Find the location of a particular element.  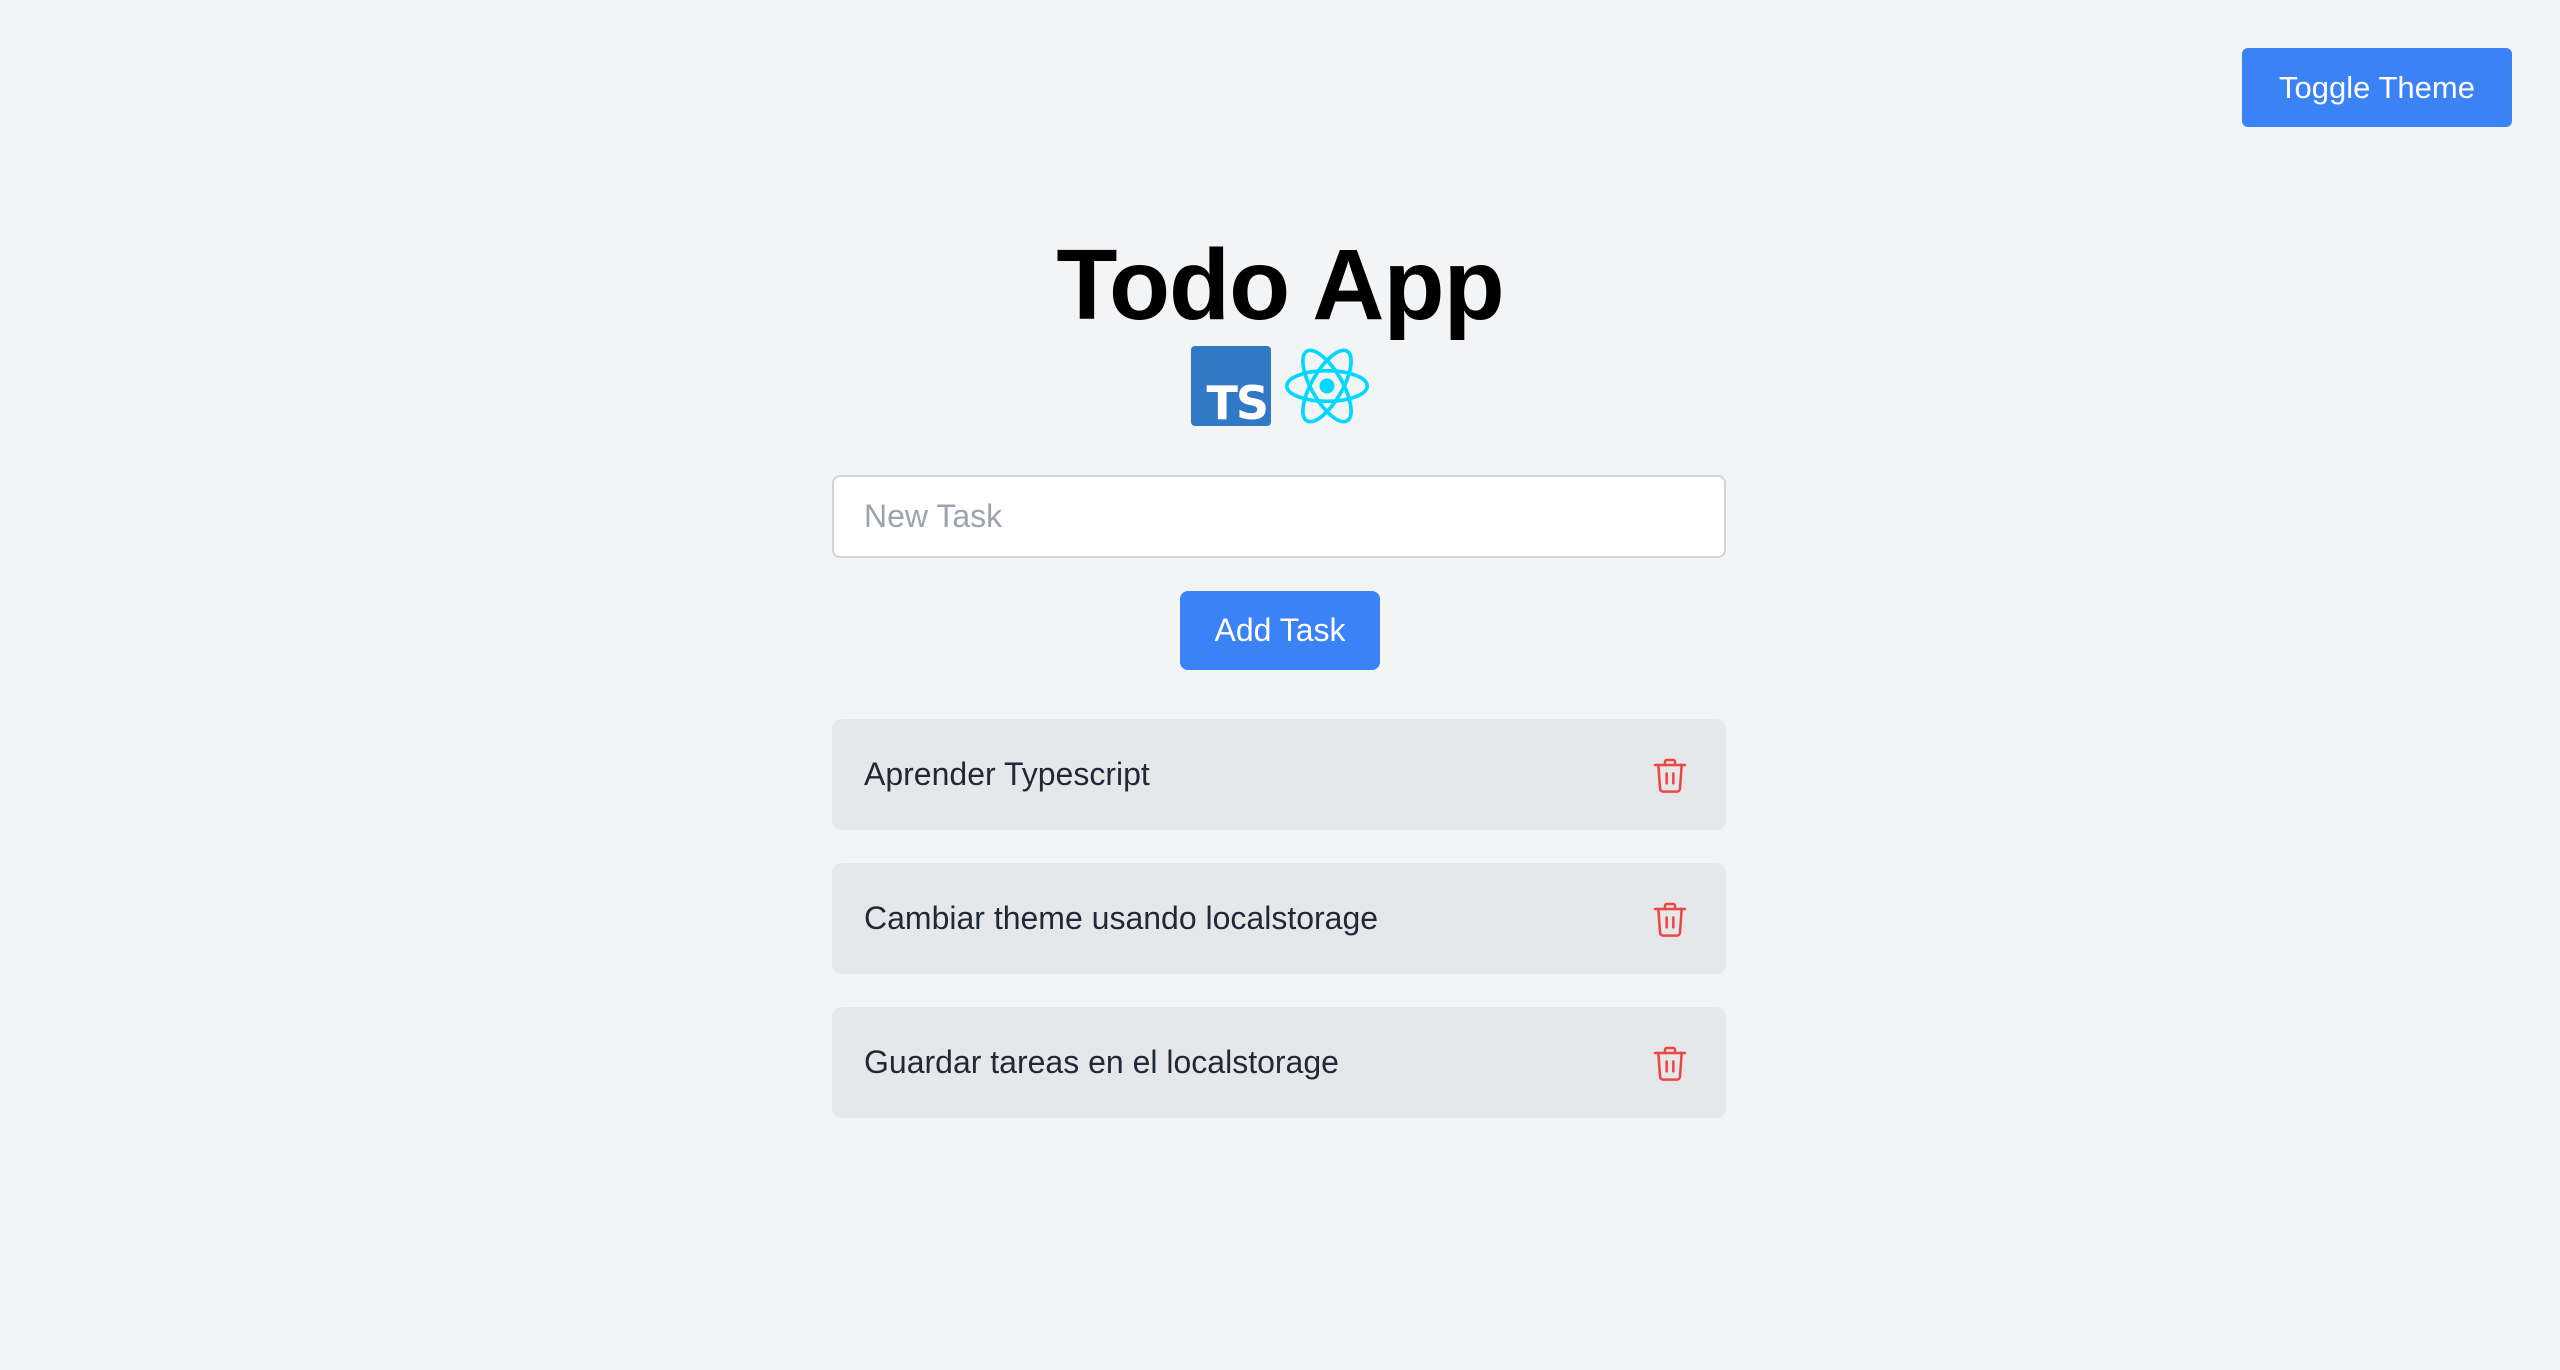

tech-logos: TS is located at coordinates (1280, 388).